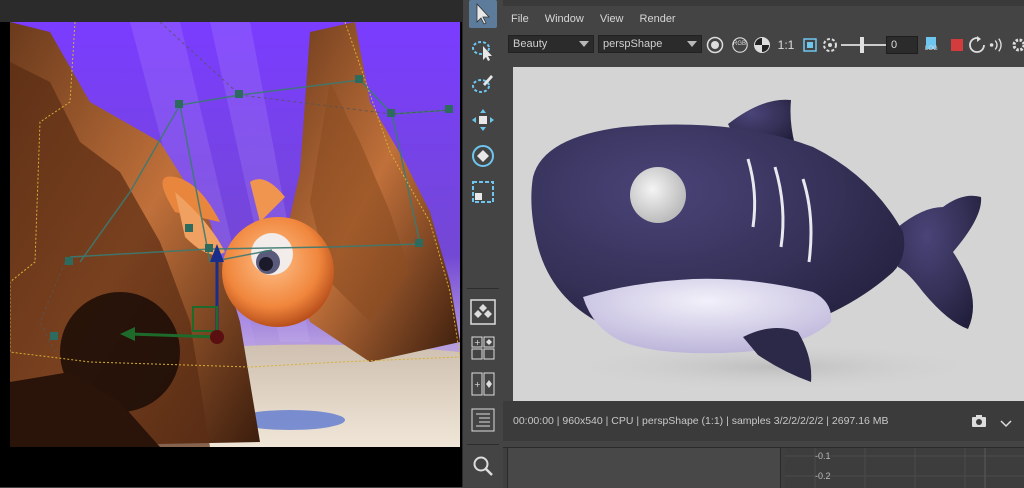  I want to click on toolbox: + +, so click(482, 243).